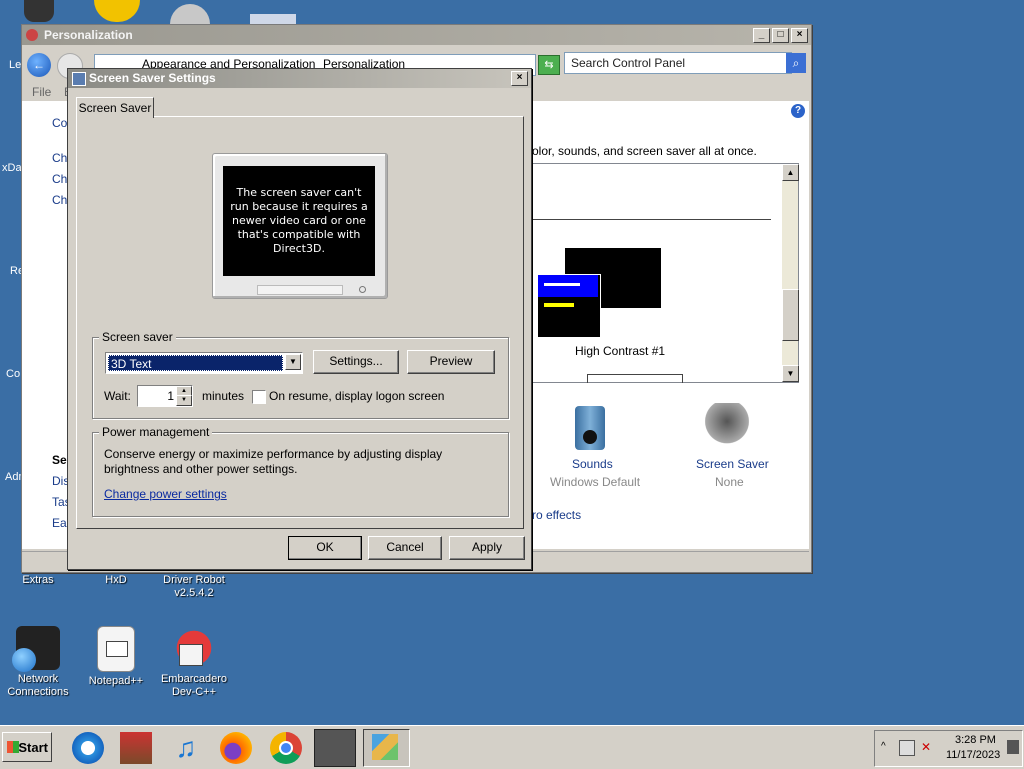 The image size is (1024, 769). I want to click on volume-muted-icon: ✕, so click(926, 747).